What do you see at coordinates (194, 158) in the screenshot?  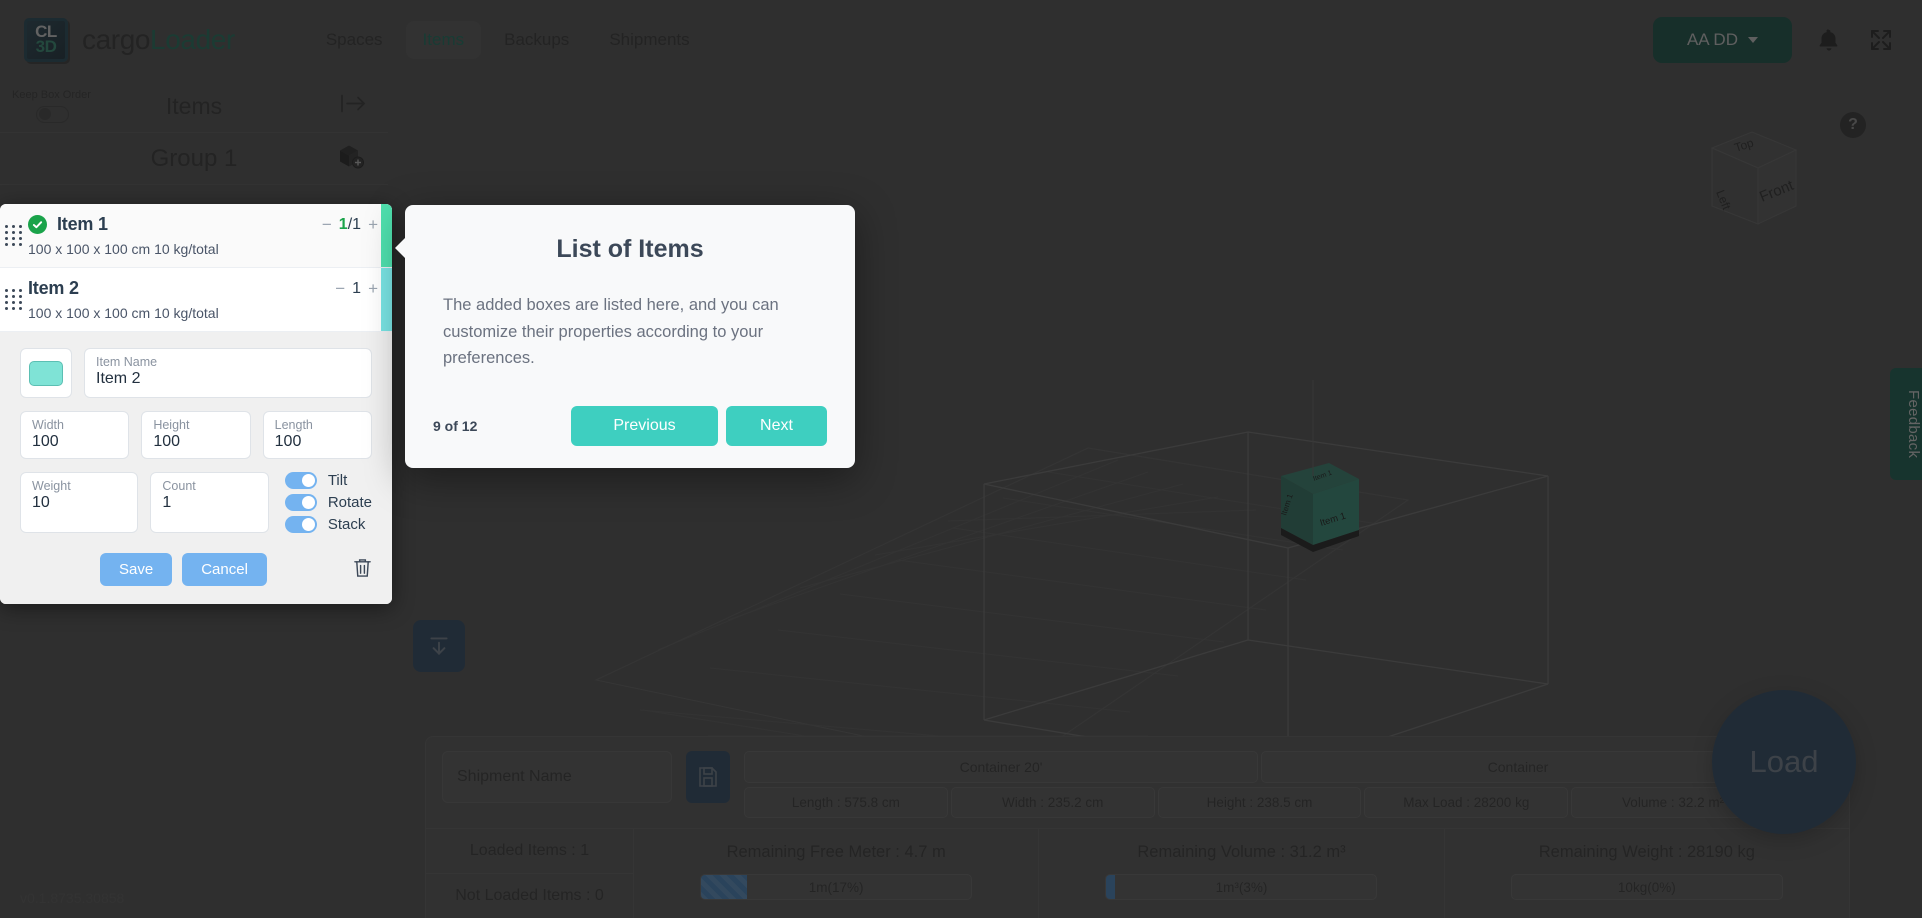 I see `group-title: Group 1` at bounding box center [194, 158].